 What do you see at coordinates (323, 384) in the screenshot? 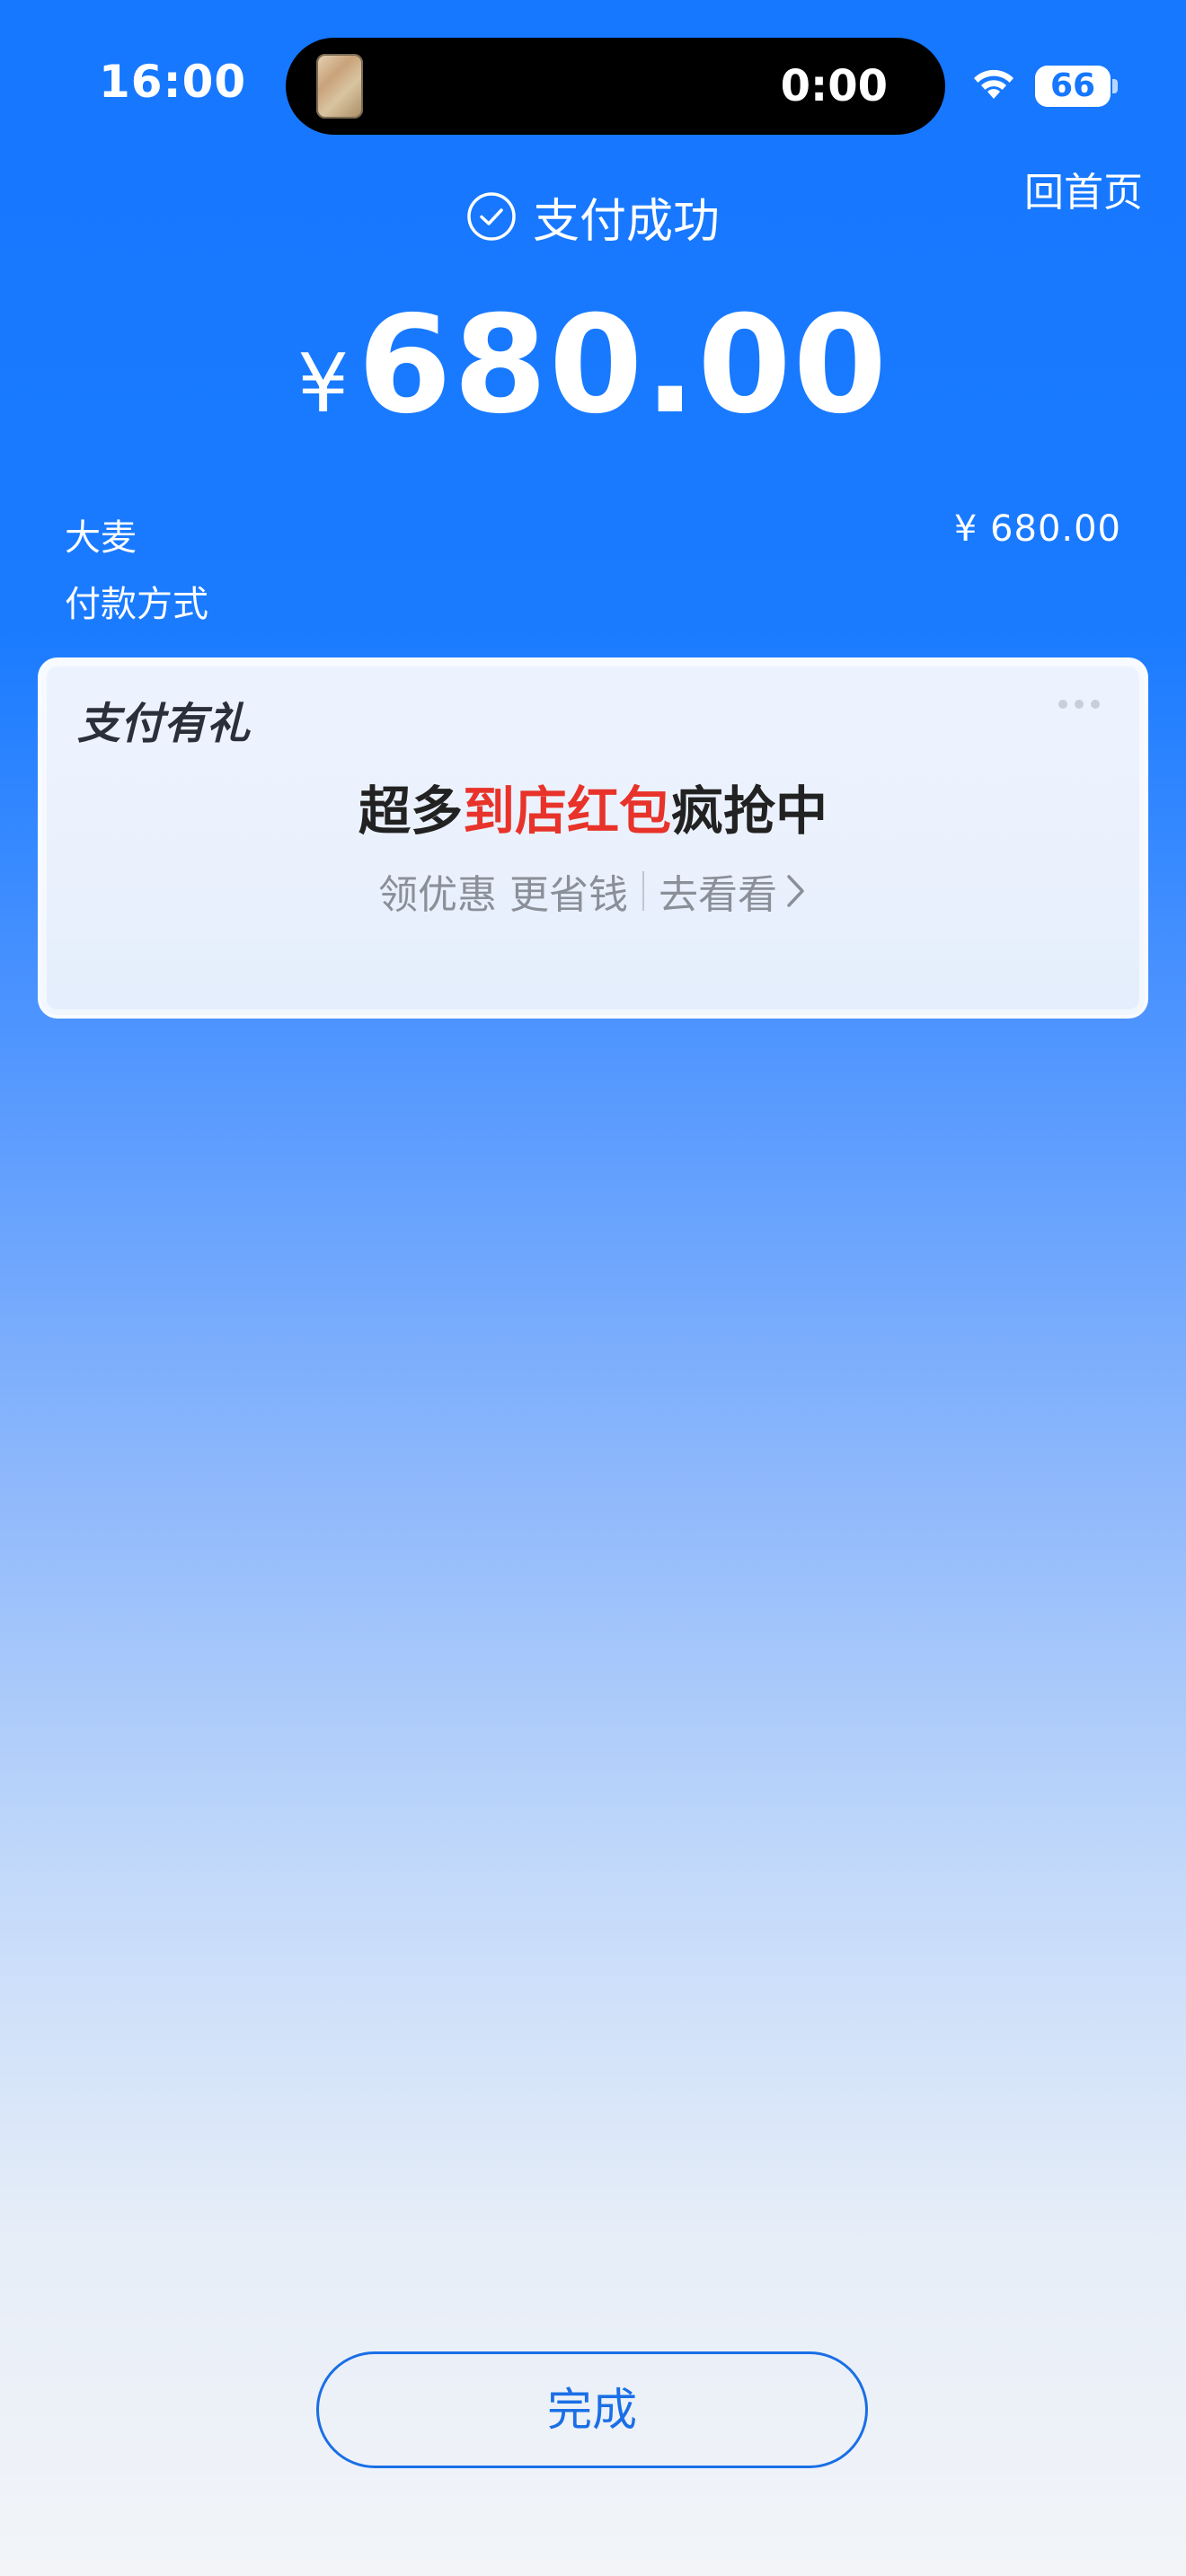
I see `currency-symbol: ¥` at bounding box center [323, 384].